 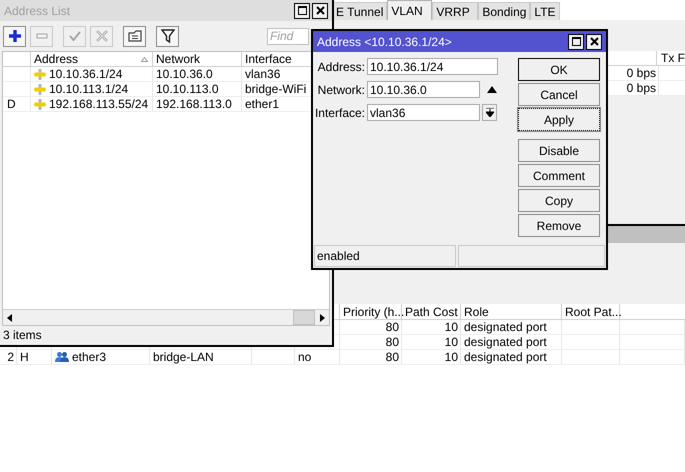 What do you see at coordinates (559, 119) in the screenshot?
I see `dialog-button: Apply` at bounding box center [559, 119].